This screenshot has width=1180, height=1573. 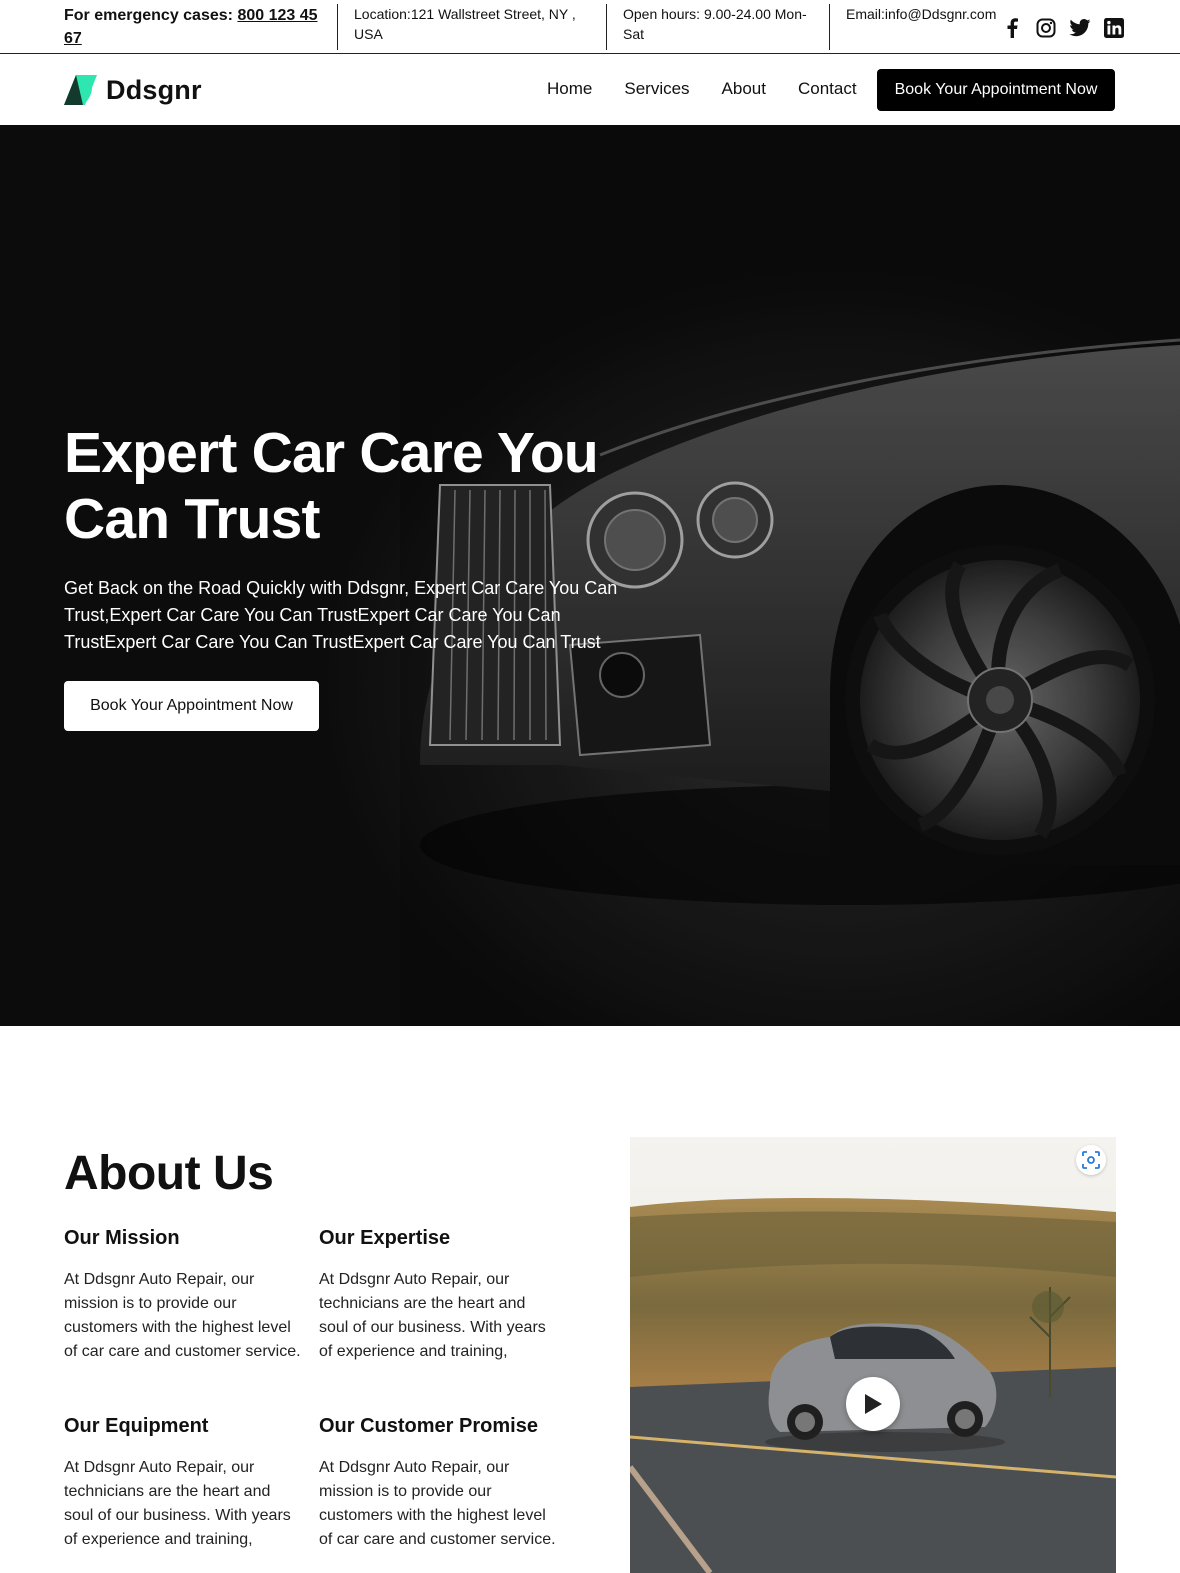 I want to click on about-video, so click(x=873, y=1355).